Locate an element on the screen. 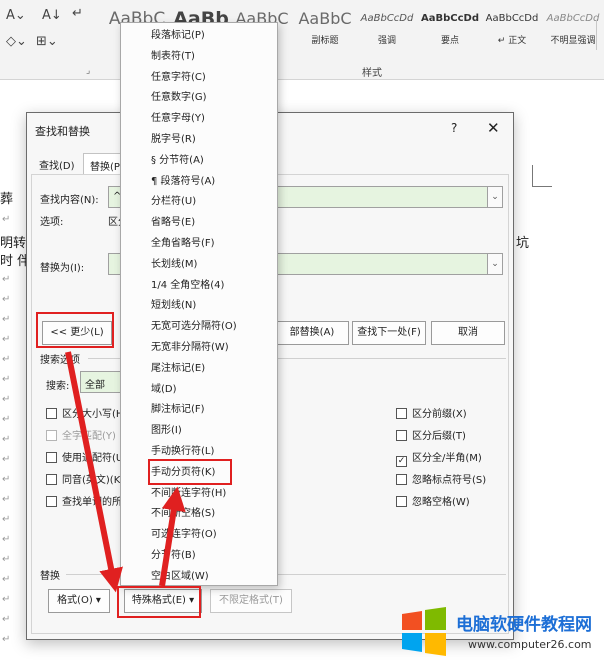 The image size is (604, 662). watermark-url: www.computer26.com is located at coordinates (530, 644).